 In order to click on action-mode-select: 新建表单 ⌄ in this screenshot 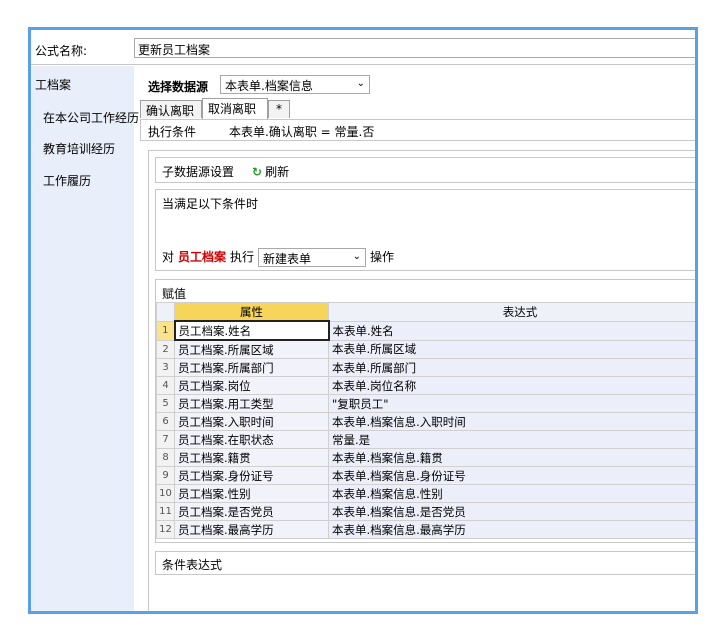, I will do `click(312, 257)`.